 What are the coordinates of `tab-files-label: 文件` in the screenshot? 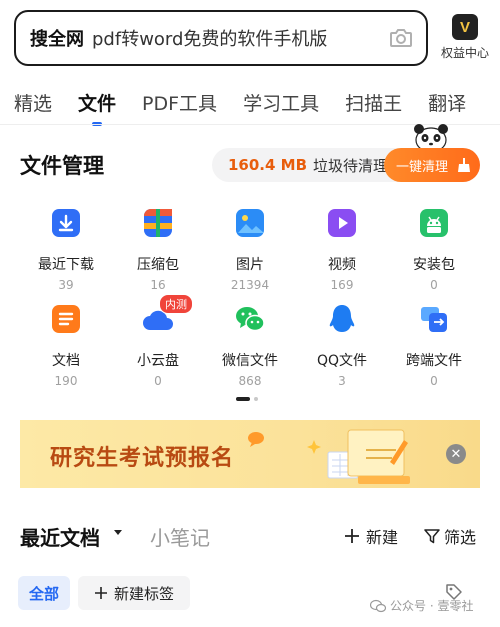 It's located at (97, 103).